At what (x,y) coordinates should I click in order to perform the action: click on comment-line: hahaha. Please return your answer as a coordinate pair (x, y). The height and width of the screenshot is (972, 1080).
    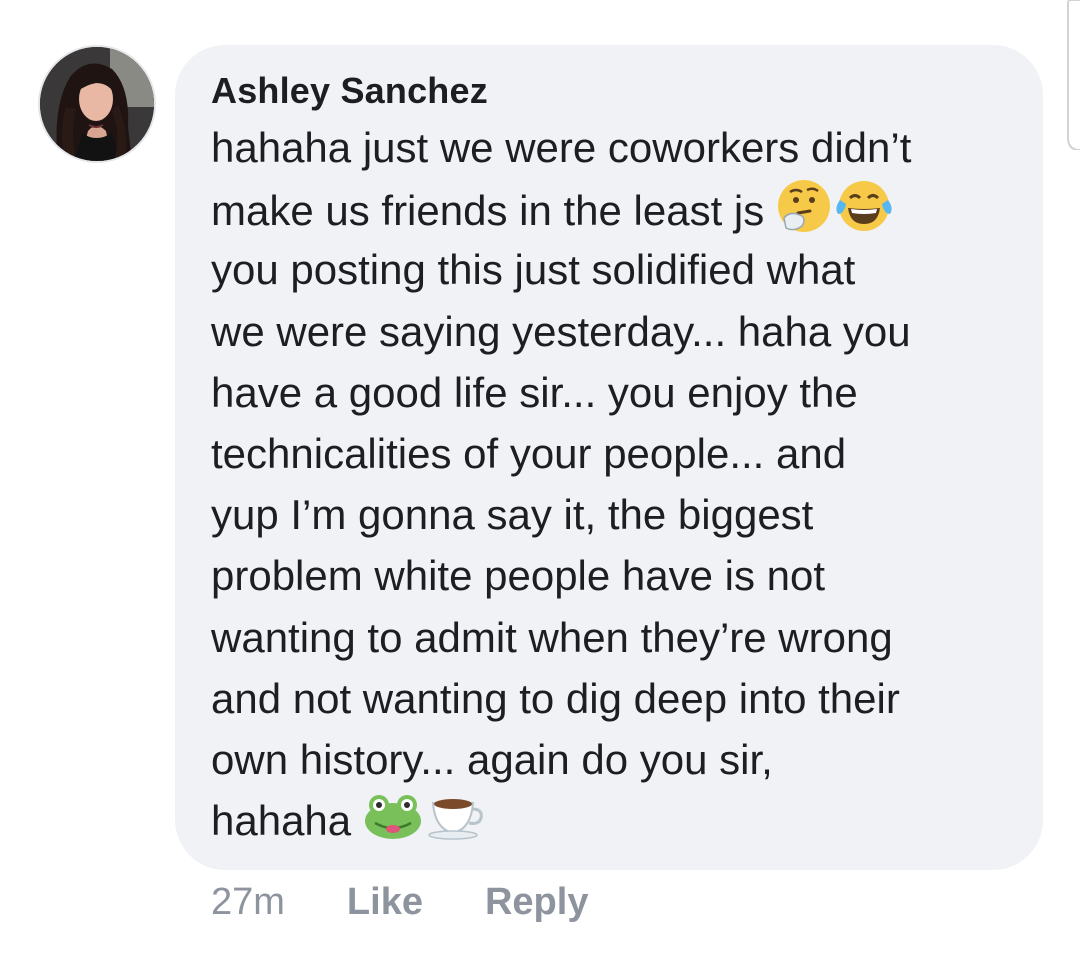
    Looking at the image, I should click on (281, 821).